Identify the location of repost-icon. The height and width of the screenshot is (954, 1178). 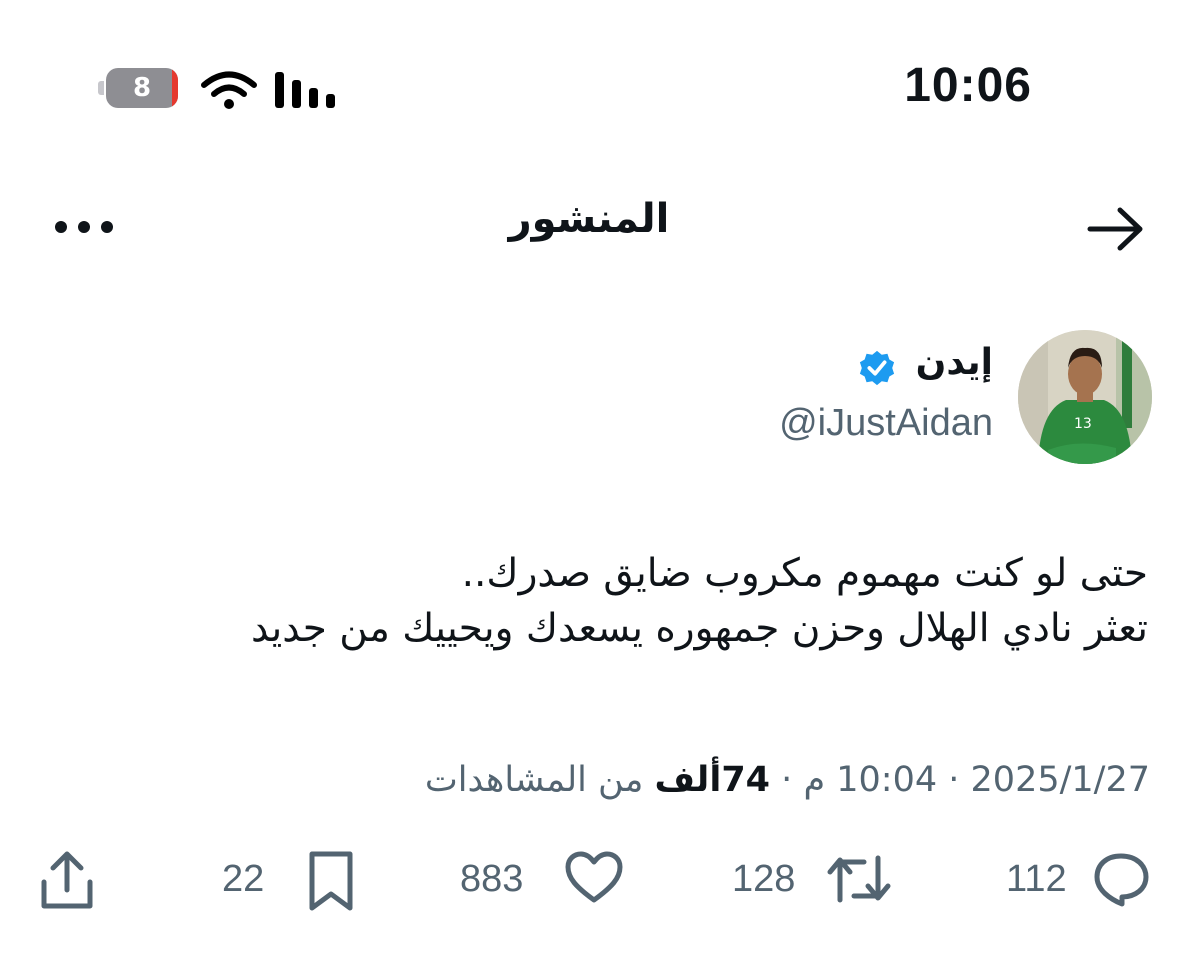
(859, 879).